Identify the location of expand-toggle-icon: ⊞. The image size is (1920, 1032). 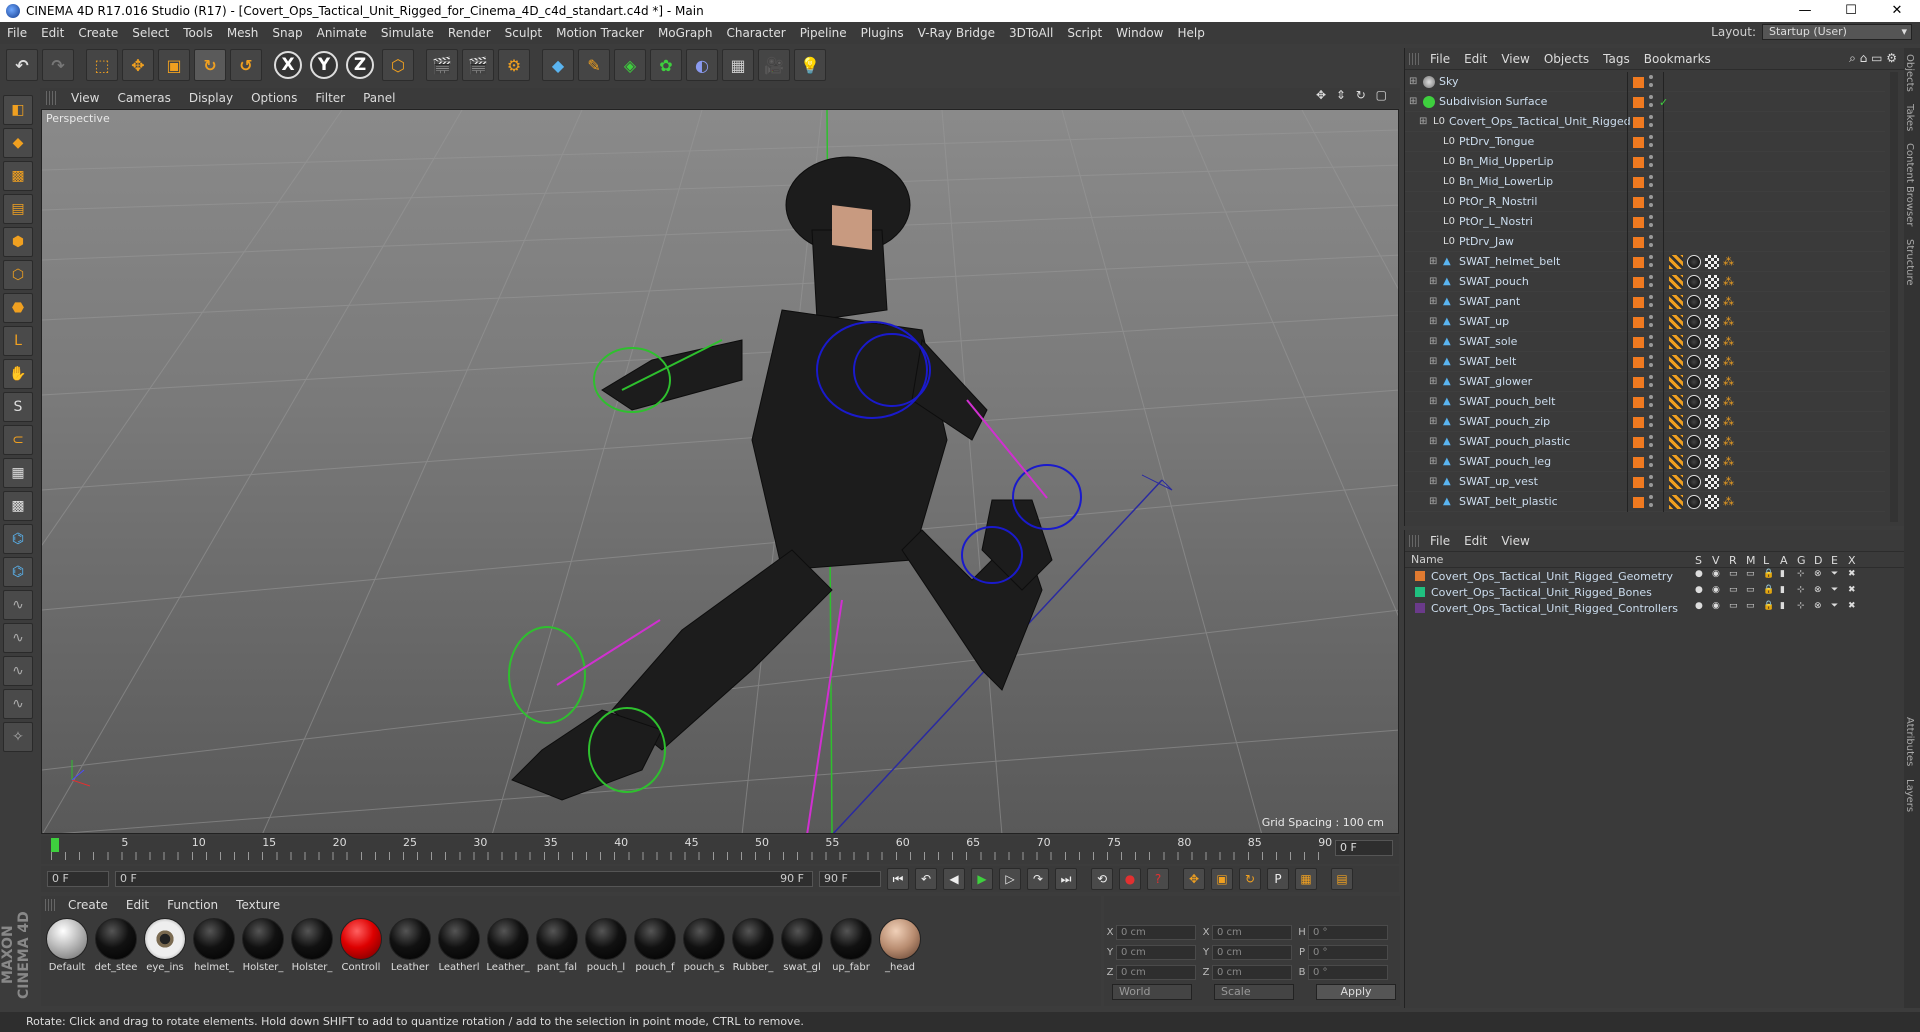
(1435, 422).